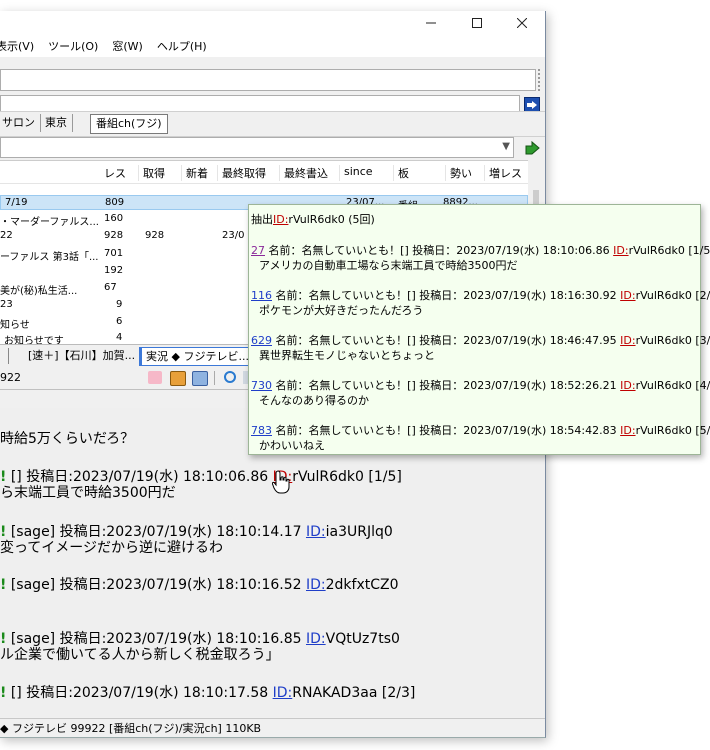 The image size is (710, 750). Describe the element at coordinates (272, 46) in the screenshot. I see `menu-bar: 表示(V) ツール(O) 窓(W) ヘルプ(H)` at that location.